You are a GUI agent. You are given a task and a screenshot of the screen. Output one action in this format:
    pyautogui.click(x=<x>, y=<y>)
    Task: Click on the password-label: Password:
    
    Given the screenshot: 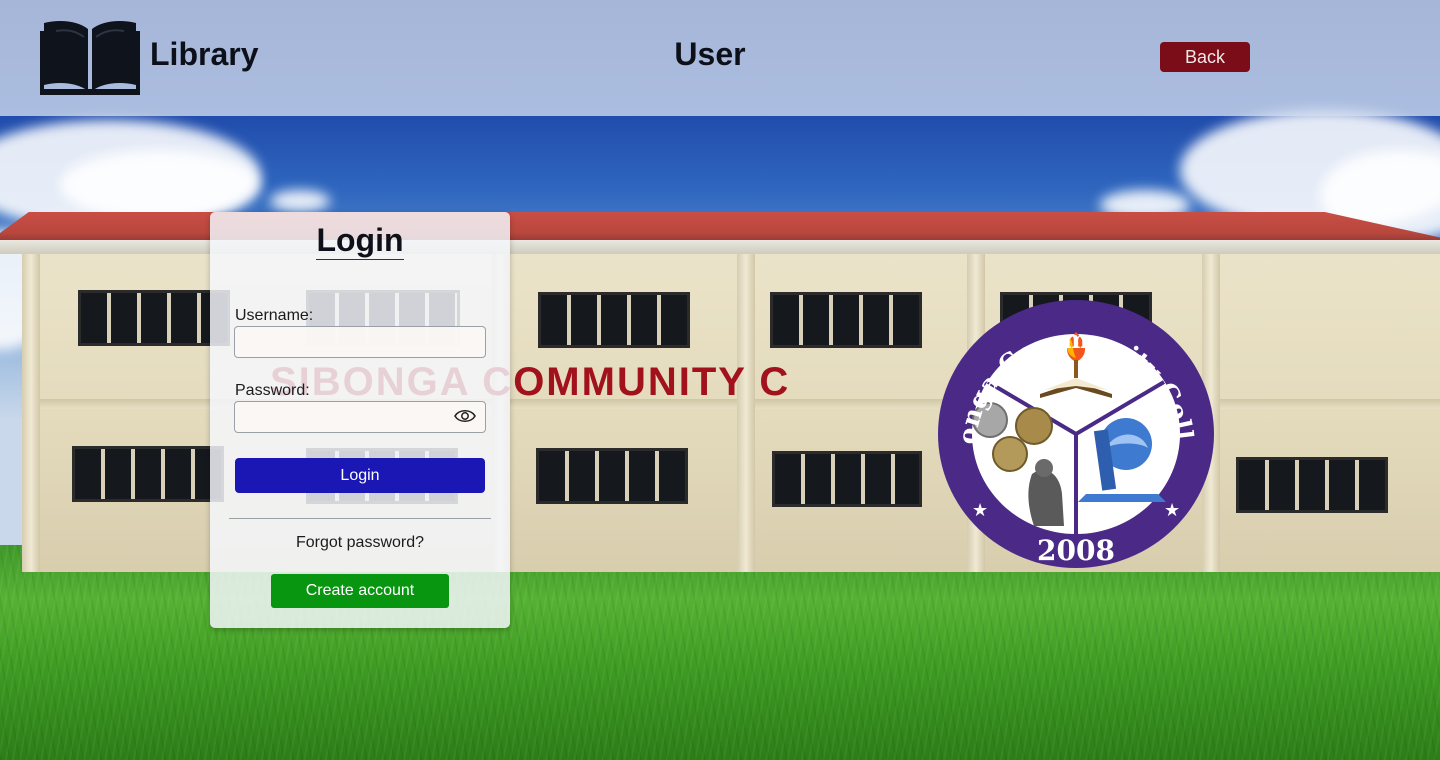 What is the action you would take?
    pyautogui.click(x=272, y=390)
    